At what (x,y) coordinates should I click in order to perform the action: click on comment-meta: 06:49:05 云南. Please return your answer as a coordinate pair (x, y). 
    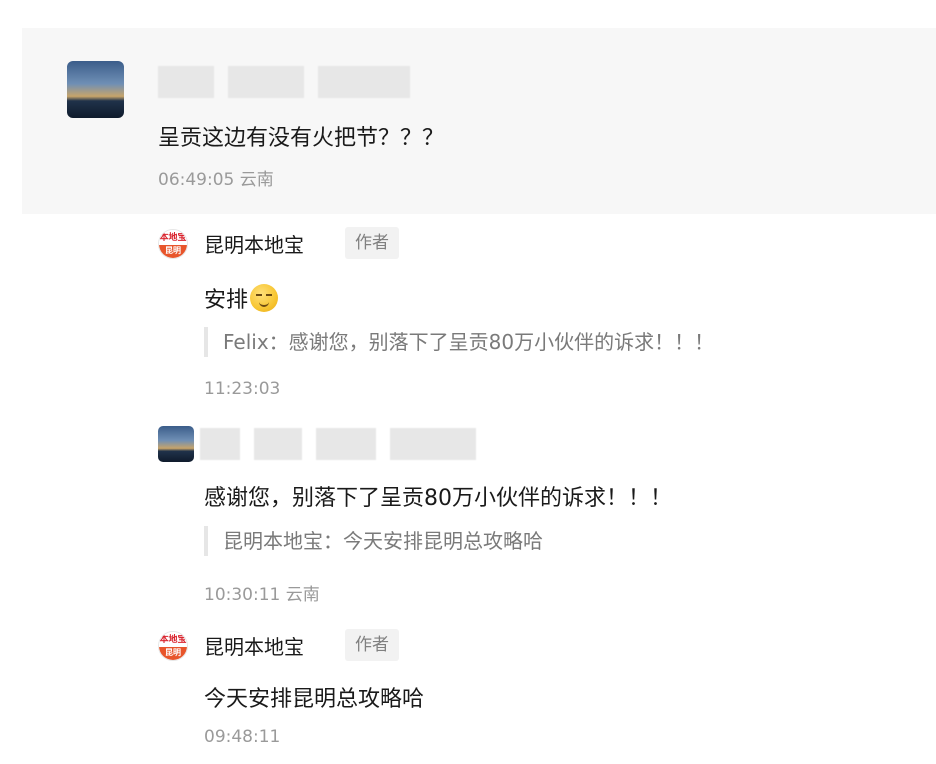
    Looking at the image, I should click on (216, 180).